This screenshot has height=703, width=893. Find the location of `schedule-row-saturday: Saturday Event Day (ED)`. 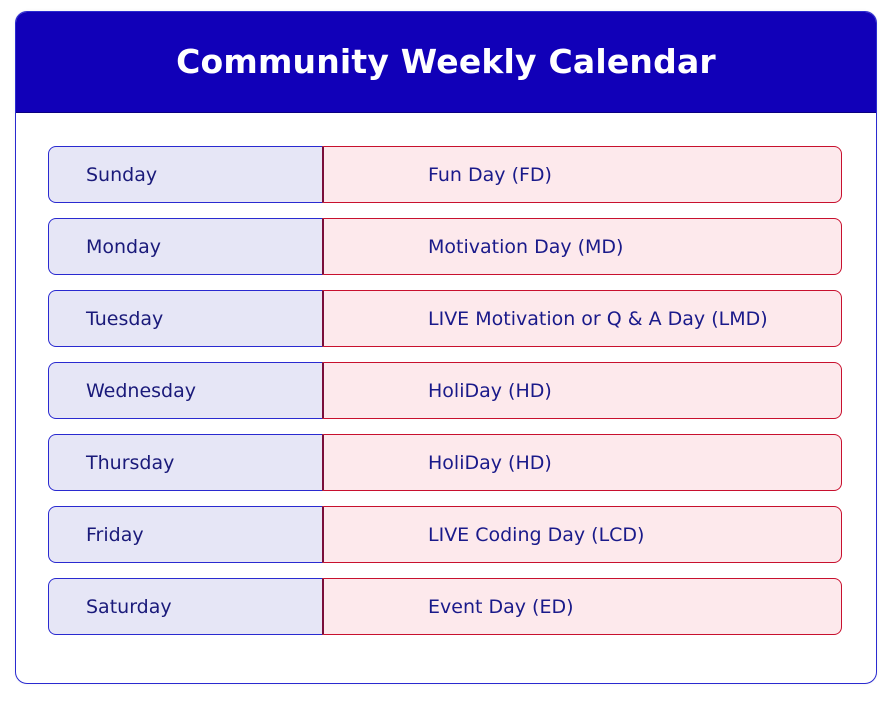

schedule-row-saturday: Saturday Event Day (ED) is located at coordinates (445, 606).